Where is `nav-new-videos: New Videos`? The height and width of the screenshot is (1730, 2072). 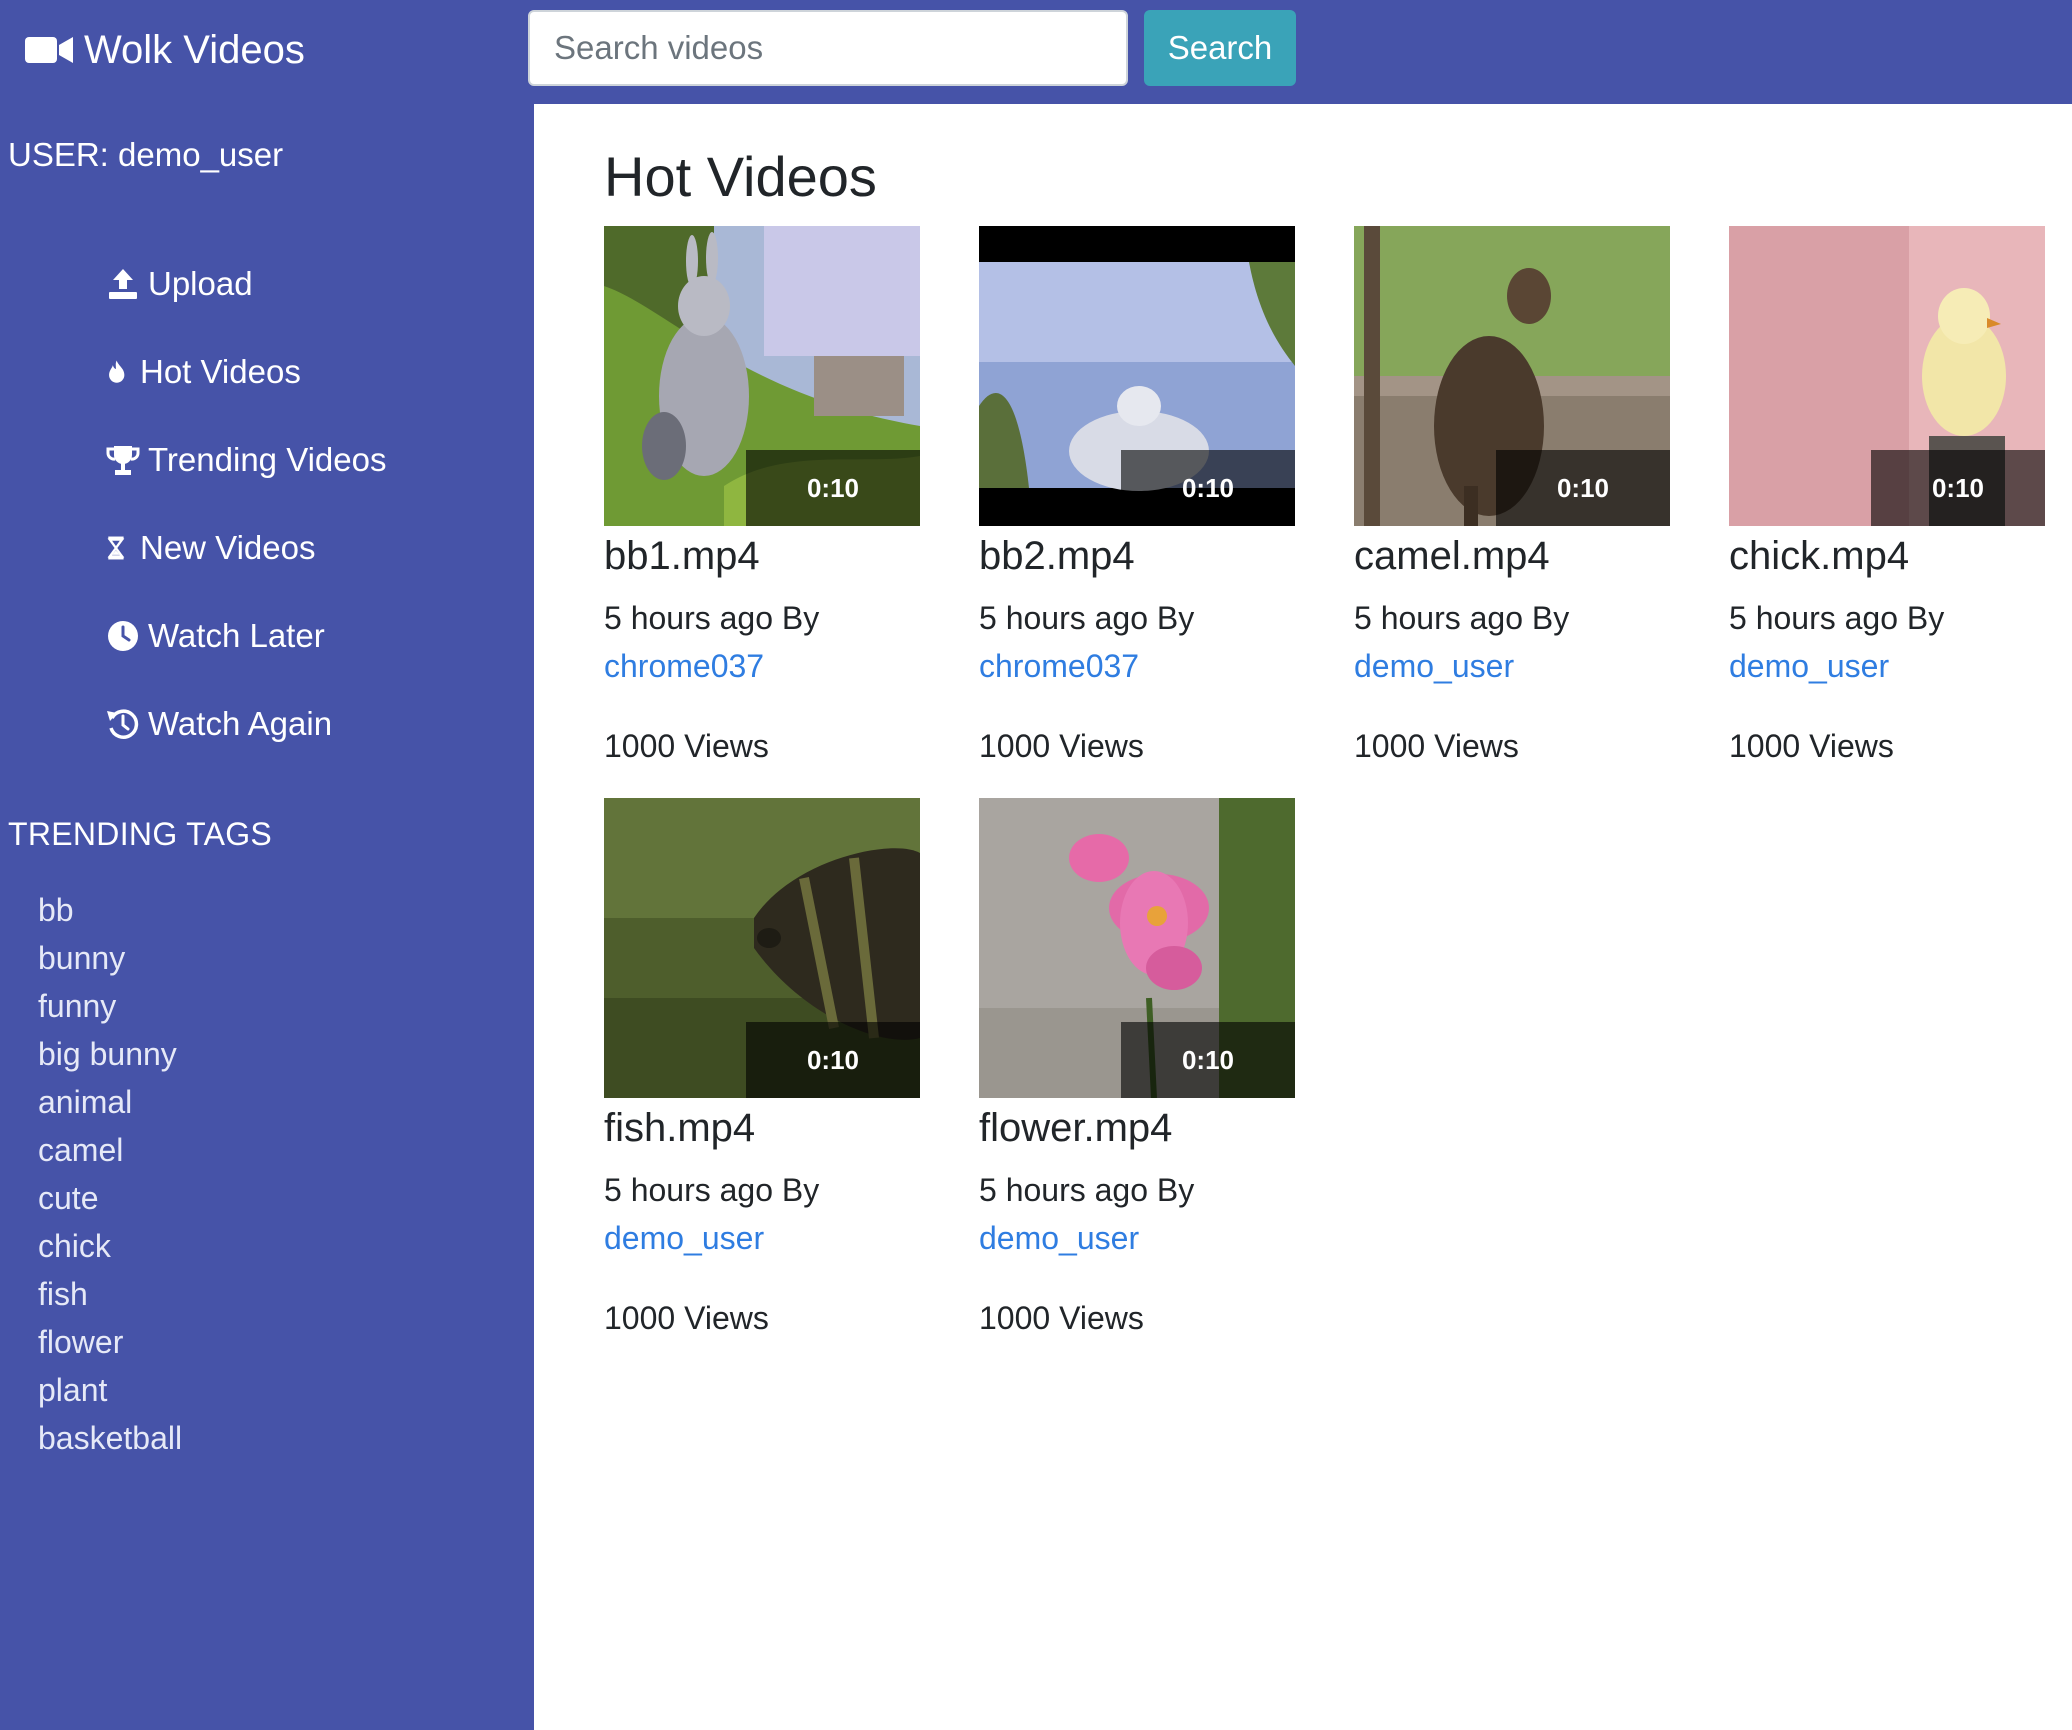
nav-new-videos: New Videos is located at coordinates (211, 548).